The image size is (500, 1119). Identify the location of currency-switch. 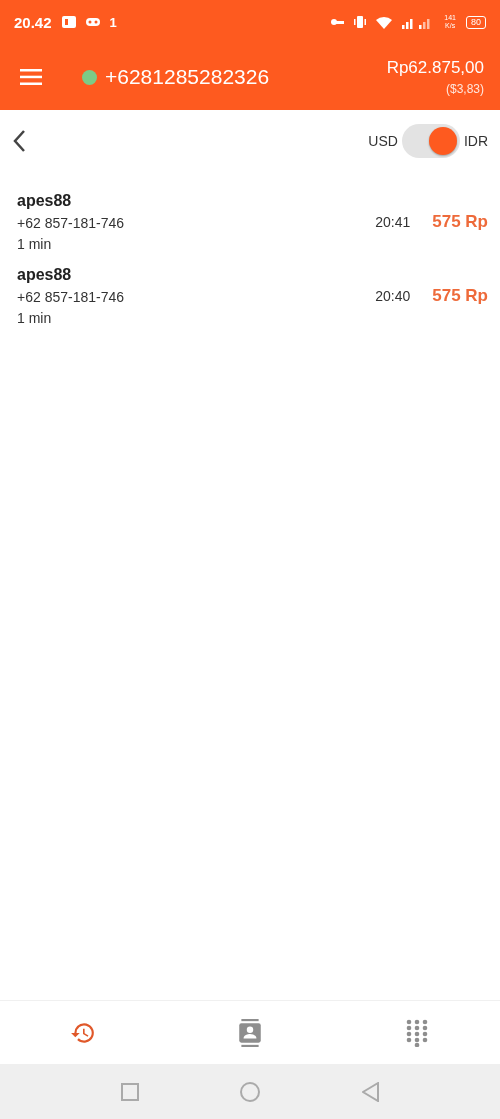
(430, 141).